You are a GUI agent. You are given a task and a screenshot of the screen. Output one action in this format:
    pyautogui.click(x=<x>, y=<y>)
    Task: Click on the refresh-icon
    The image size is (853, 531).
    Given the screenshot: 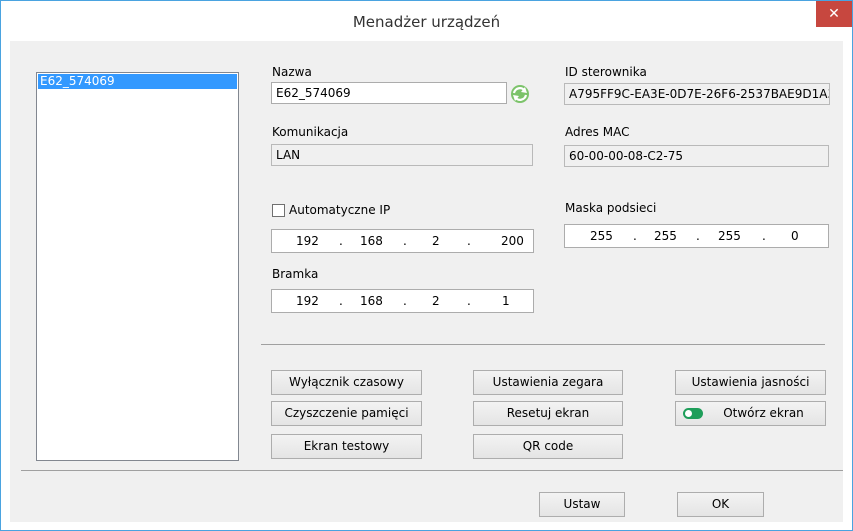 What is the action you would take?
    pyautogui.click(x=520, y=94)
    